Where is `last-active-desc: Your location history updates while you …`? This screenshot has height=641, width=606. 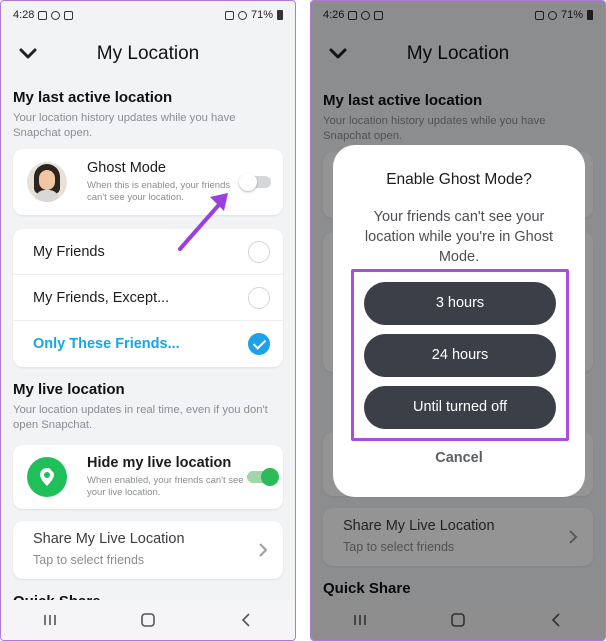
last-active-desc: Your location history updates while you … is located at coordinates (124, 125).